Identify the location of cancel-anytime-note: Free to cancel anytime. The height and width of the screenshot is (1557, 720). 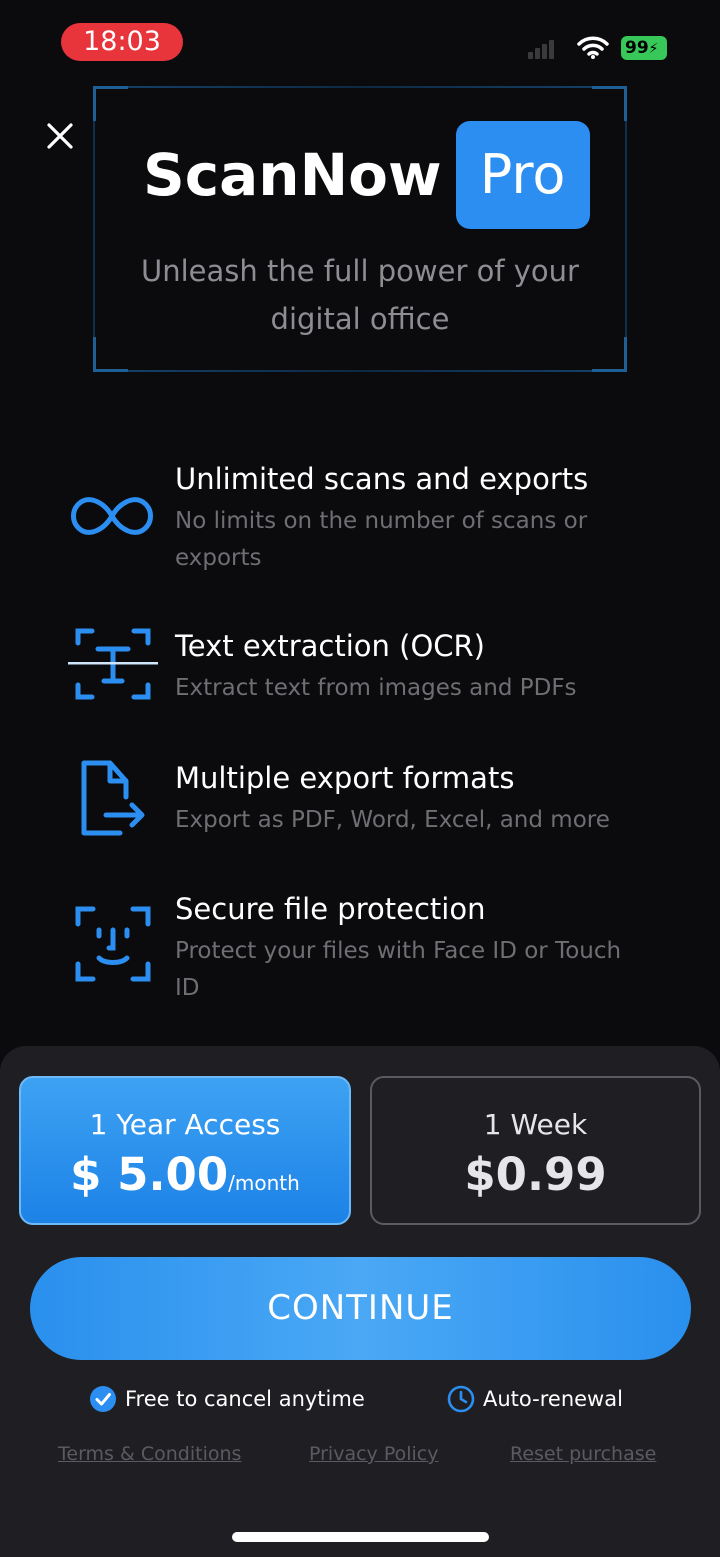
(227, 1399).